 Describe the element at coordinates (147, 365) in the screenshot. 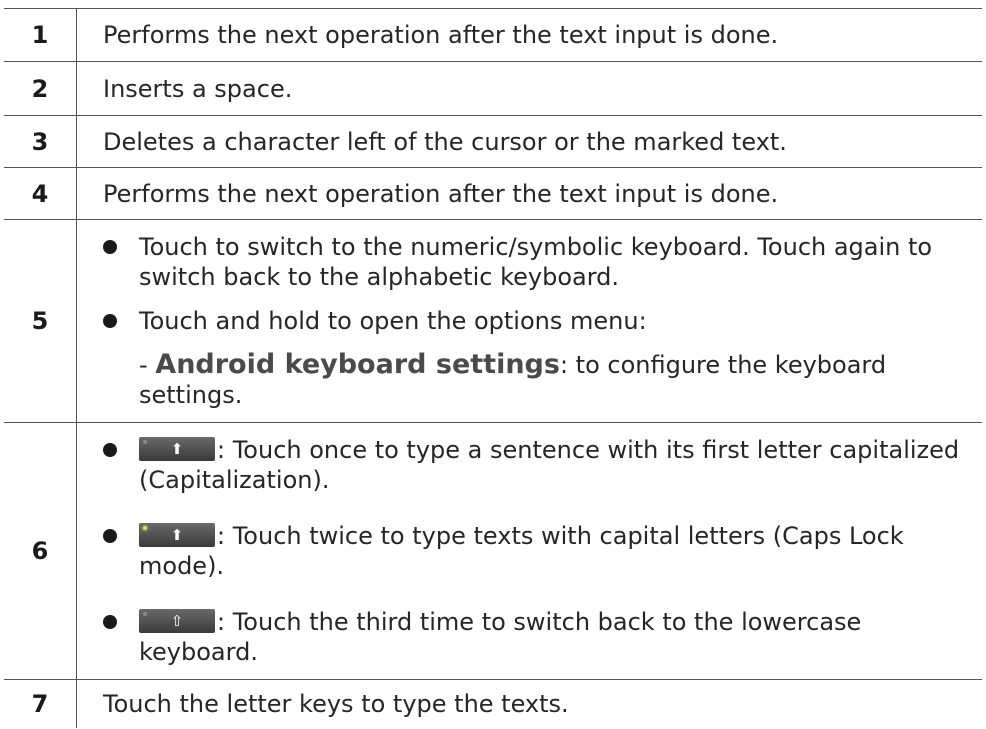

I see `sub-option-prefix: -` at that location.